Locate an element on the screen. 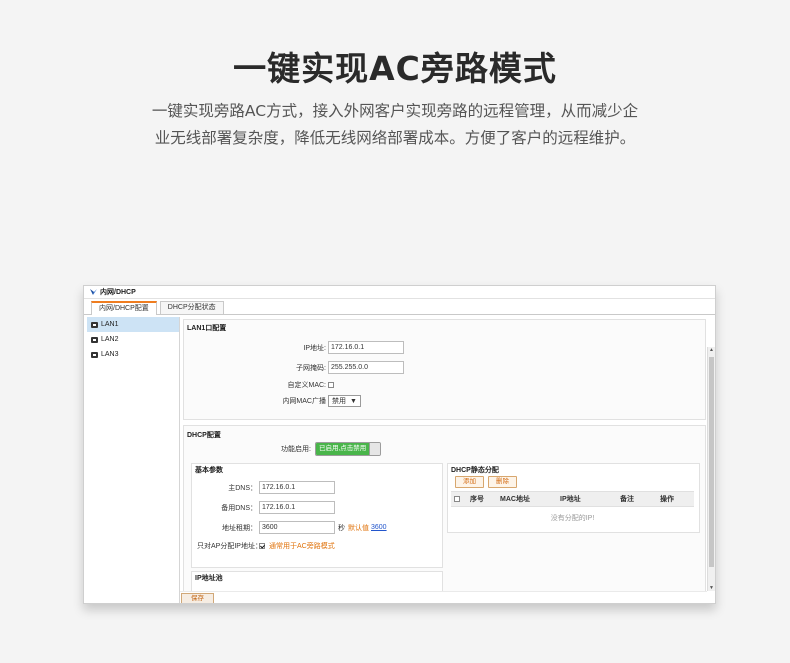  tab-lan-dhcp-config: 内网/DHCP配置 is located at coordinates (124, 308).